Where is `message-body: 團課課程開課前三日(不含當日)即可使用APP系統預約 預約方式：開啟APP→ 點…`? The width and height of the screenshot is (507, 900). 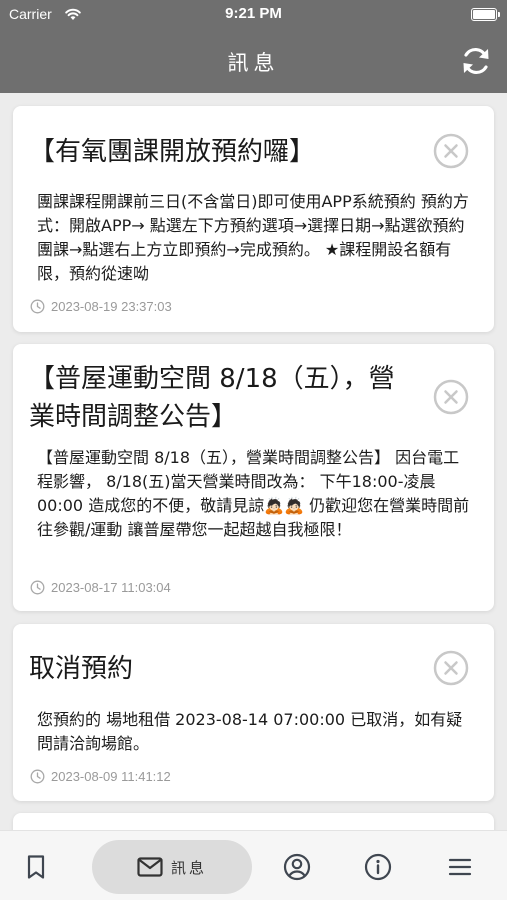 message-body: 團課課程開課前三日(不含當日)即可使用APP系統預約 預約方式：開啟APP→ 點… is located at coordinates (253, 237).